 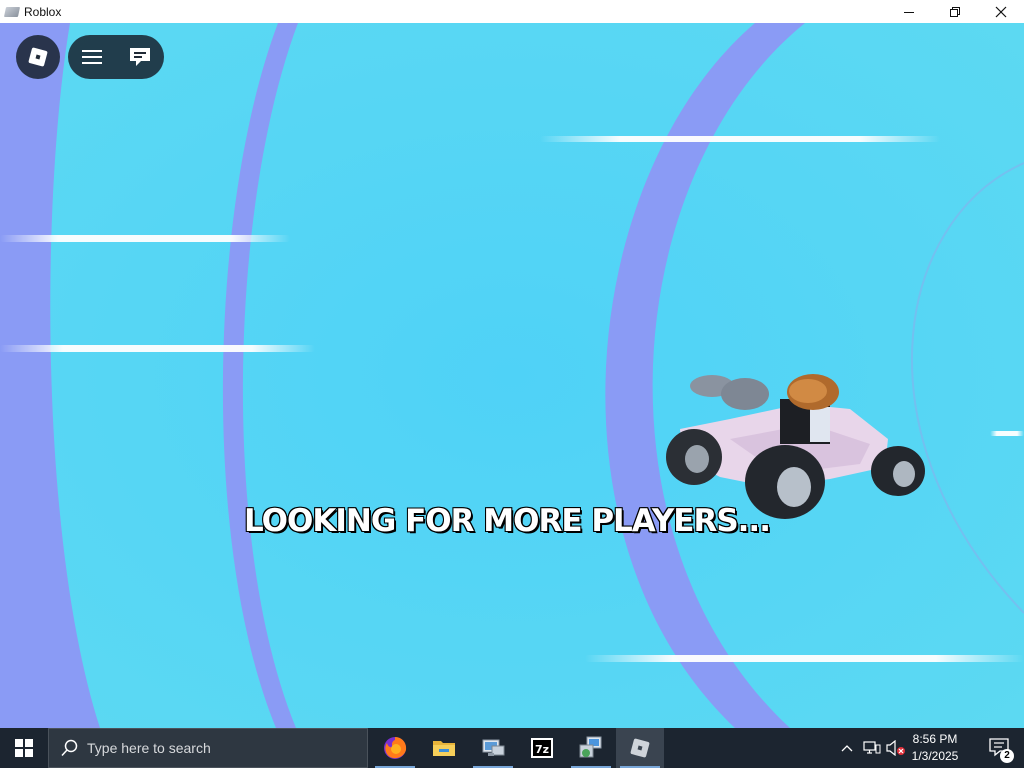 I want to click on file-explorer-icon, so click(x=444, y=748).